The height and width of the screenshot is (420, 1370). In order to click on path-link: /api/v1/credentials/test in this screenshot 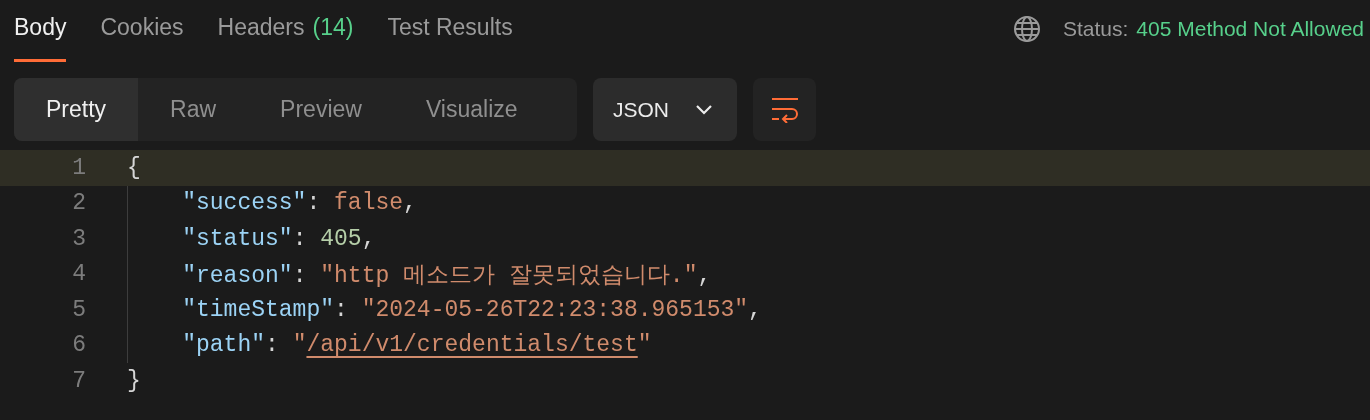, I will do `click(472, 345)`.